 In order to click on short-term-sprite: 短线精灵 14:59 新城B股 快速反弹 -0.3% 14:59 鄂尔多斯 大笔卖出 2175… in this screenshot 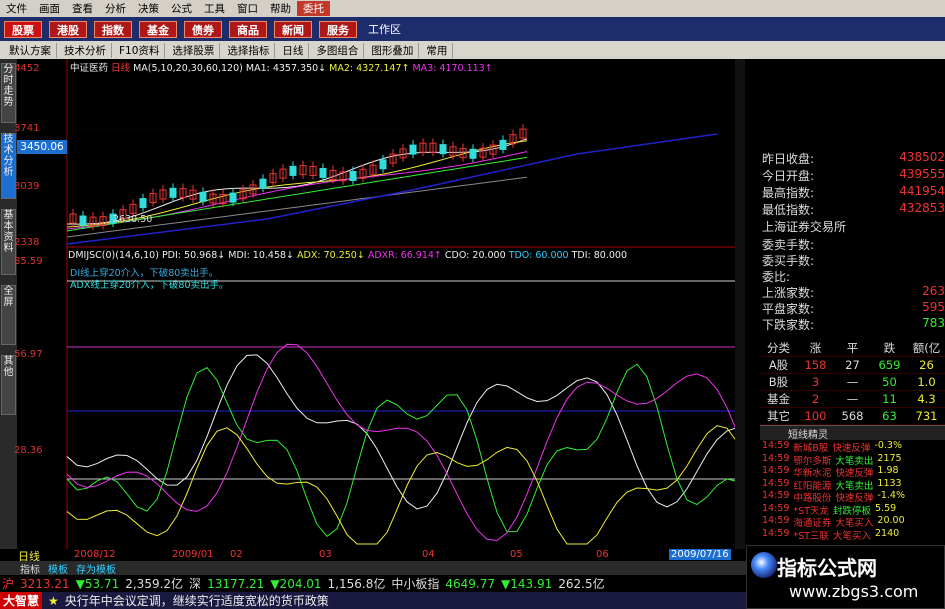, I will do `click(852, 485)`.